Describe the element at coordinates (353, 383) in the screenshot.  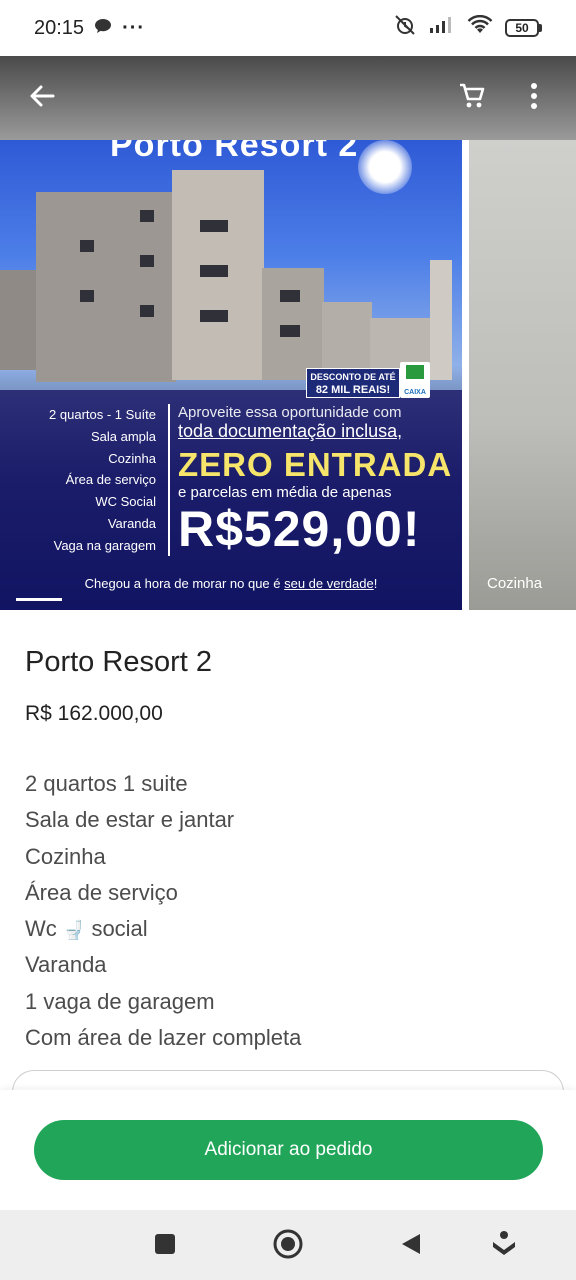
I see `discount-badge: DESCONTO DE ATÉ 82 MIL REAIS!` at that location.